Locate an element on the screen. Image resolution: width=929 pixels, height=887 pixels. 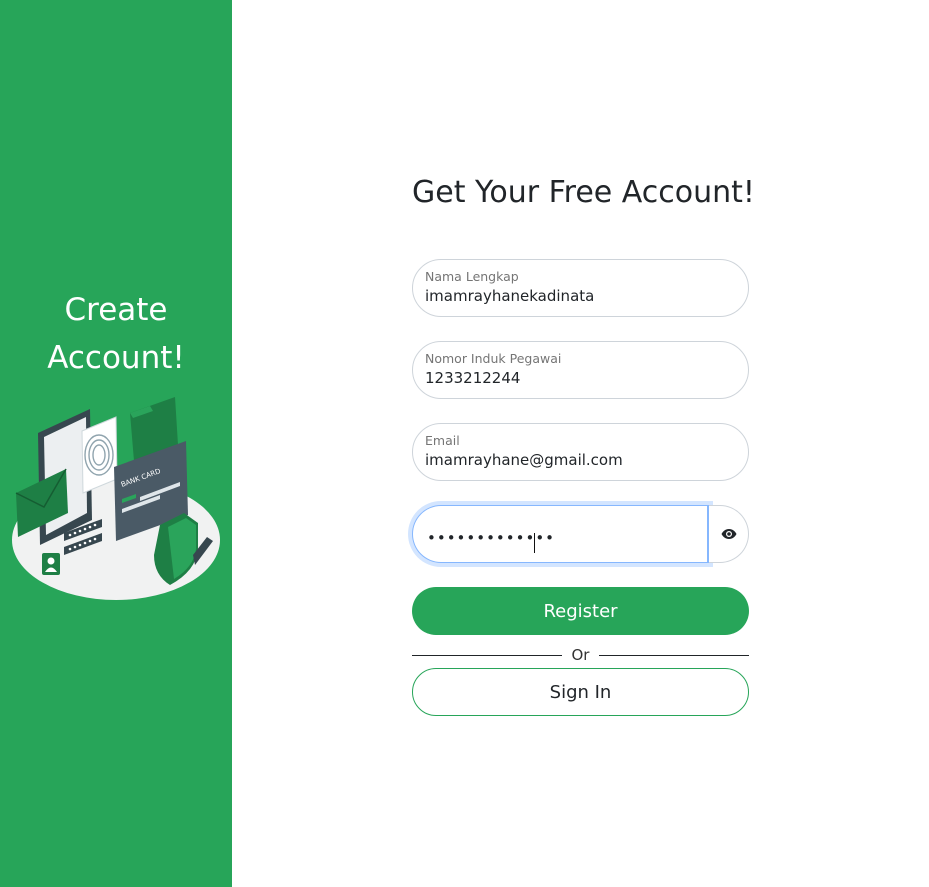
security-illustration: BANK CARD is located at coordinates (116, 498).